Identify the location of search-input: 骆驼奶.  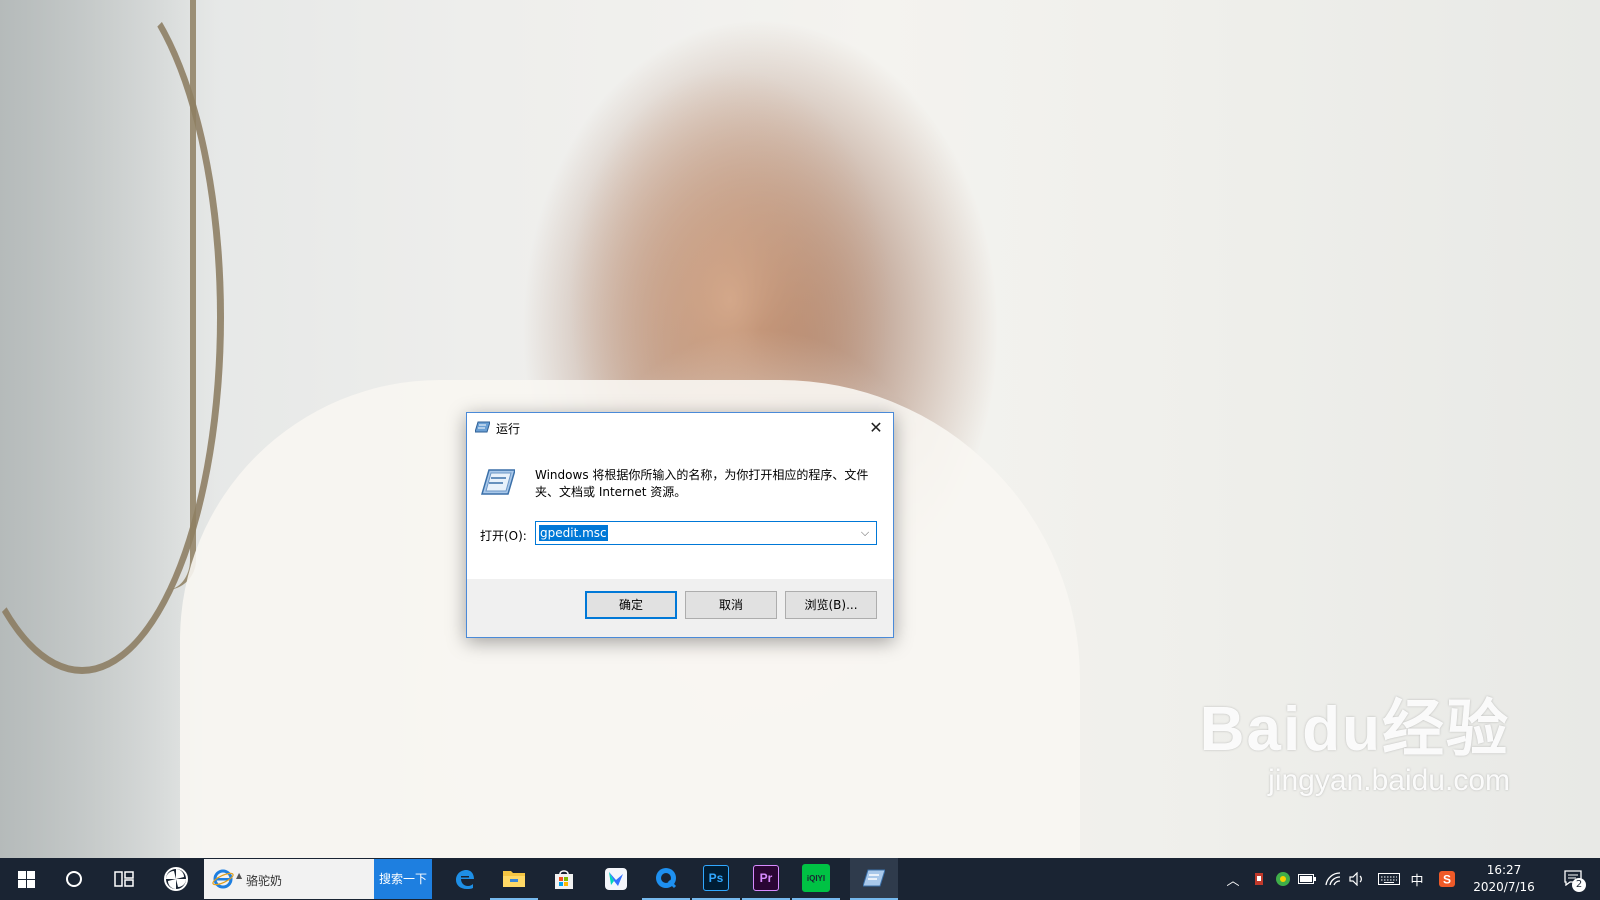
(264, 880).